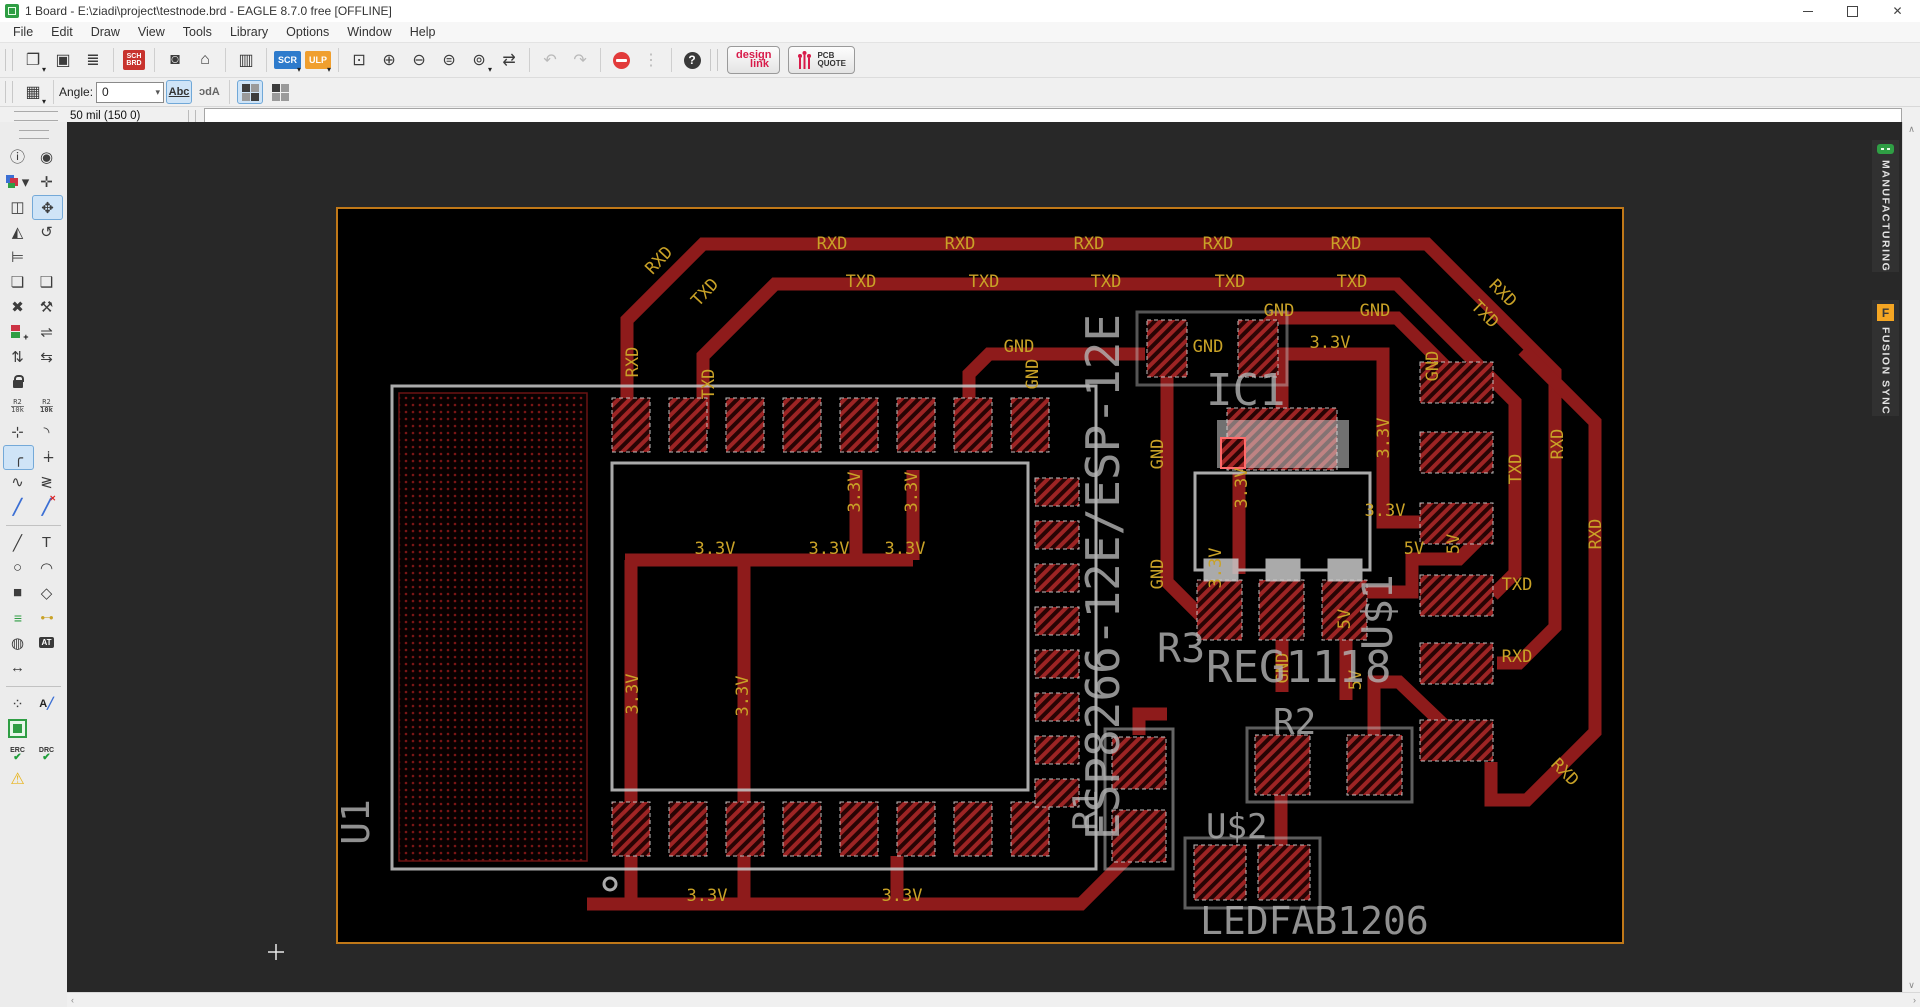  I want to click on fabrication-button: ⌂, so click(205, 60).